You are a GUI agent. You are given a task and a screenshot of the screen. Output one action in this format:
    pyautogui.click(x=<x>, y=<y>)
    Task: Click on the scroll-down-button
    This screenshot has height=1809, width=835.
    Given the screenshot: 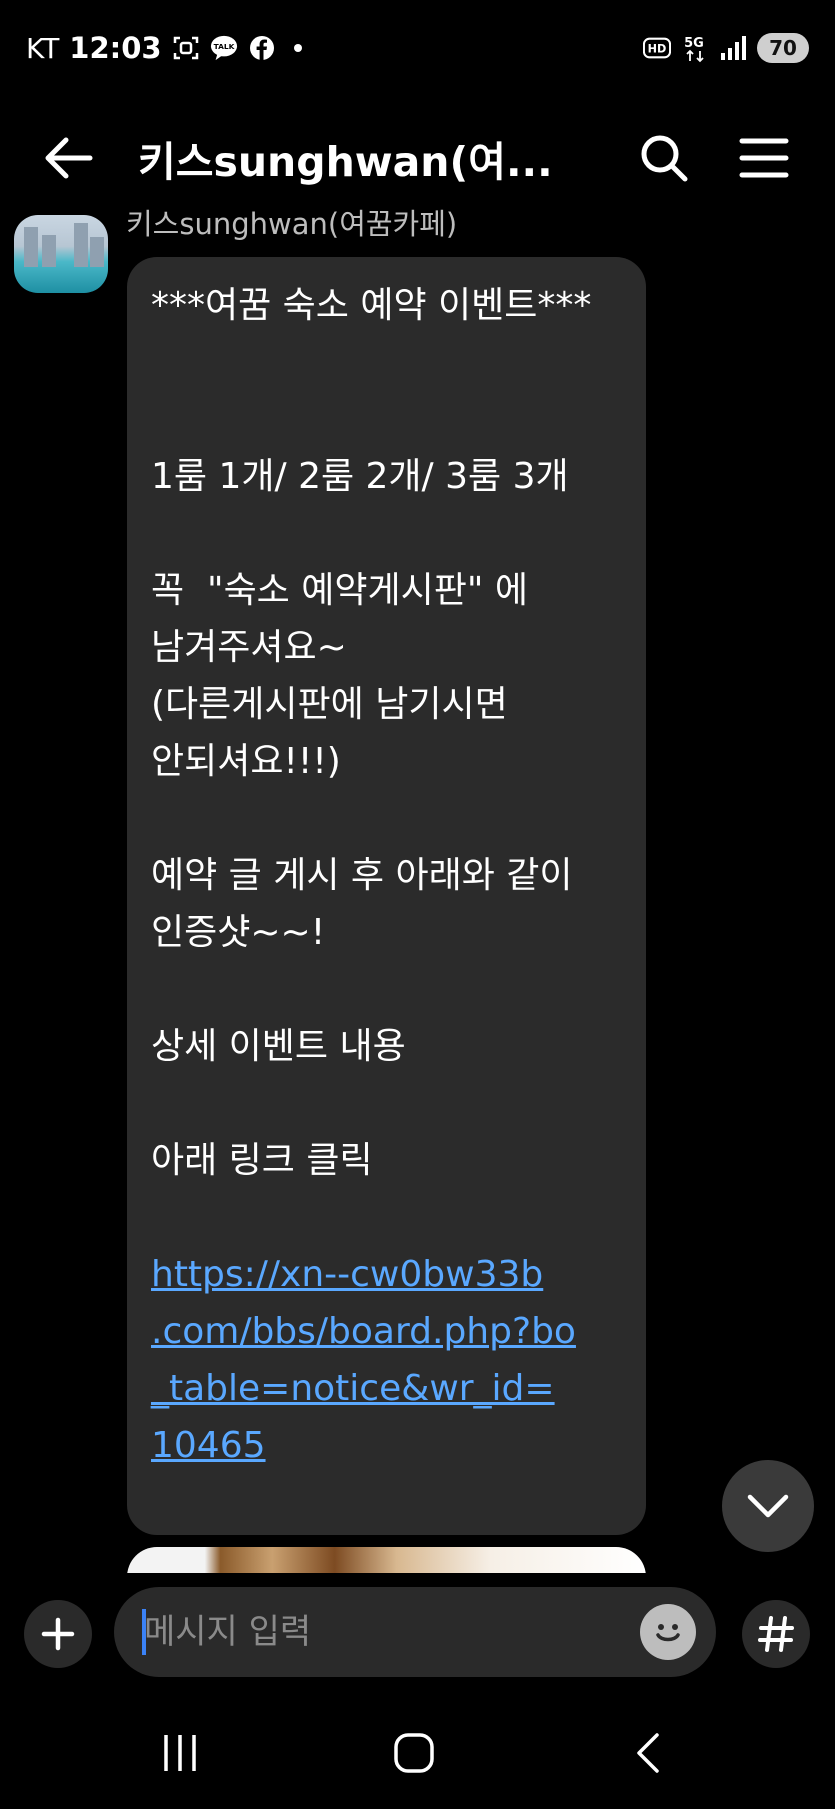 What is the action you would take?
    pyautogui.click(x=768, y=1506)
    